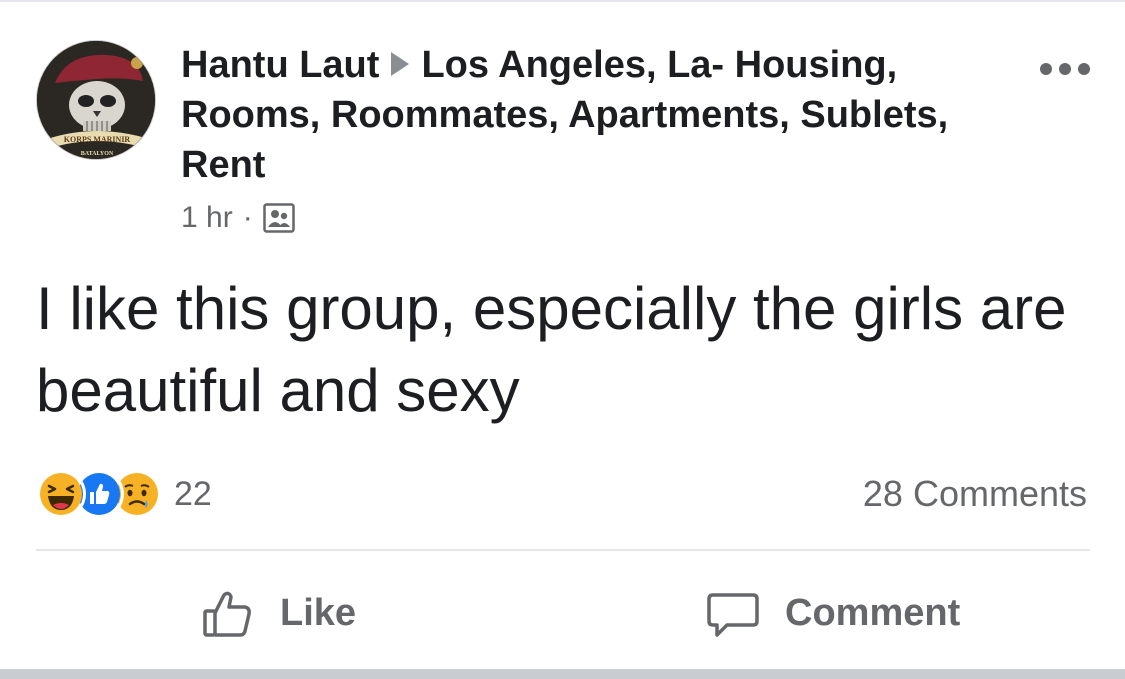  What do you see at coordinates (562, 1) in the screenshot?
I see `top-divider` at bounding box center [562, 1].